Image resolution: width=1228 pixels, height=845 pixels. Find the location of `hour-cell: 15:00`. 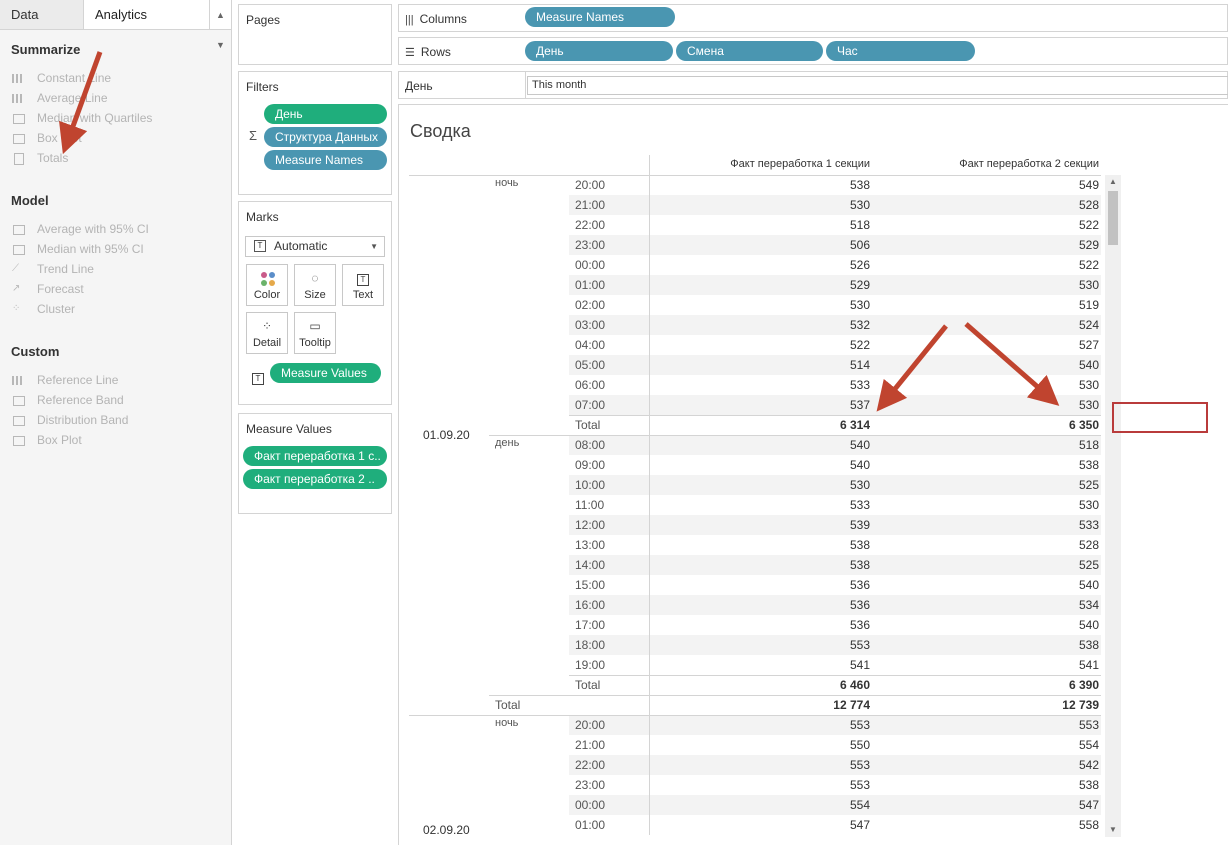

hour-cell: 15:00 is located at coordinates (609, 585).